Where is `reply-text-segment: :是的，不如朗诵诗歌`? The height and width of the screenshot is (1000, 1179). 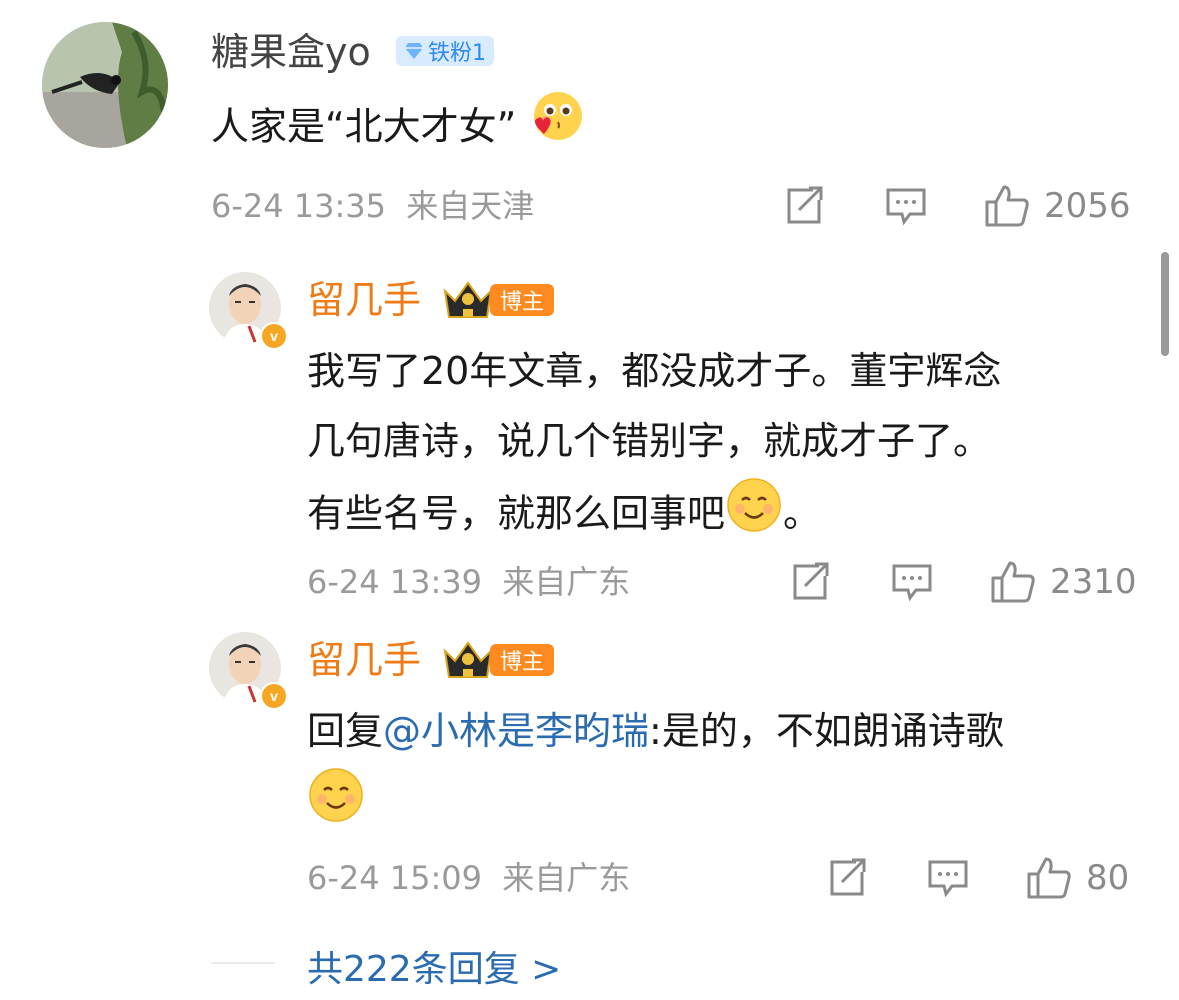
reply-text-segment: :是的，不如朗诵诗歌 is located at coordinates (826, 731).